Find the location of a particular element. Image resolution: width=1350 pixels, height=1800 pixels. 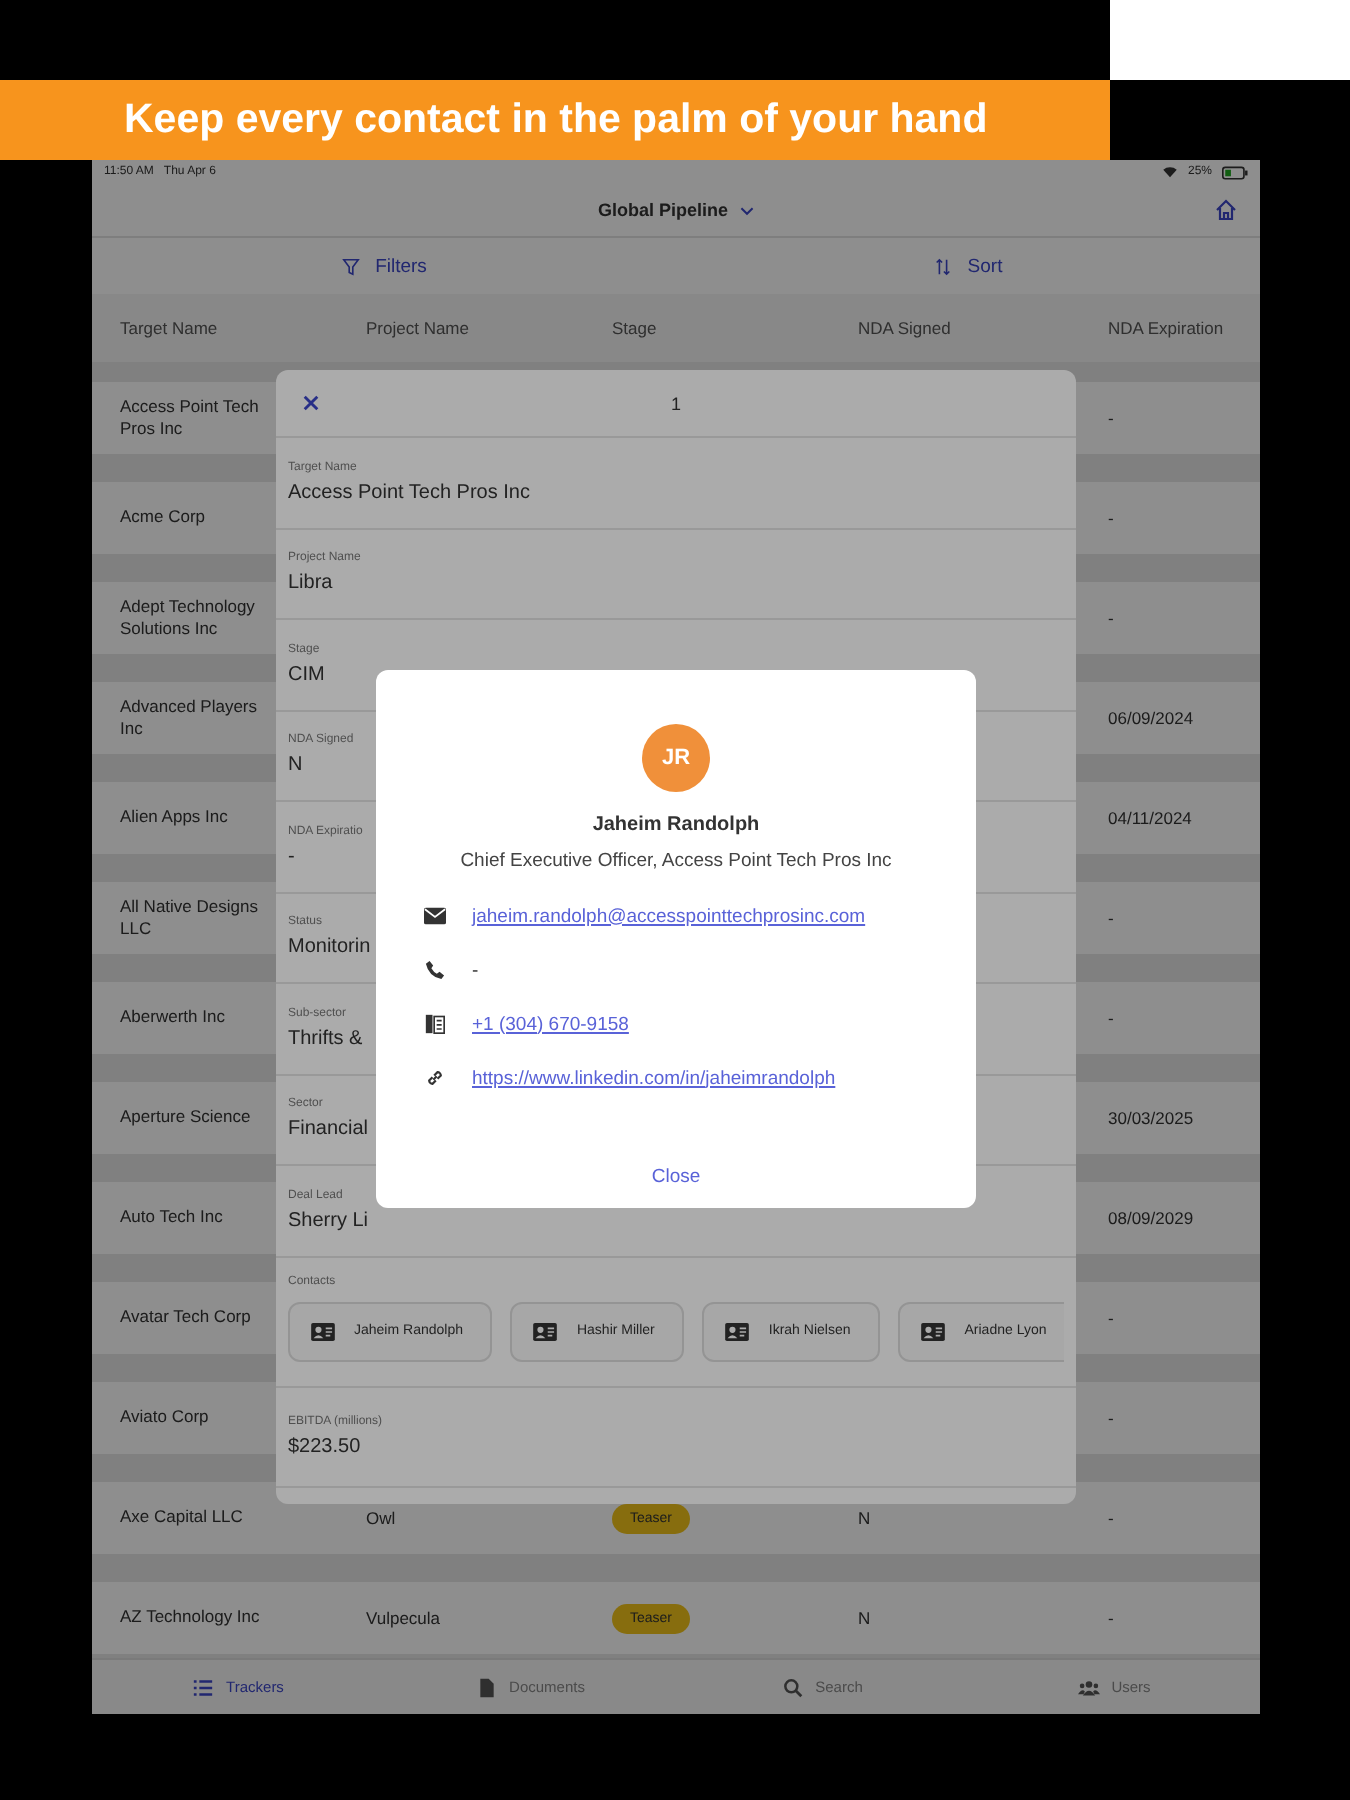

contact-name: Jaheim Randolph is located at coordinates (676, 825).